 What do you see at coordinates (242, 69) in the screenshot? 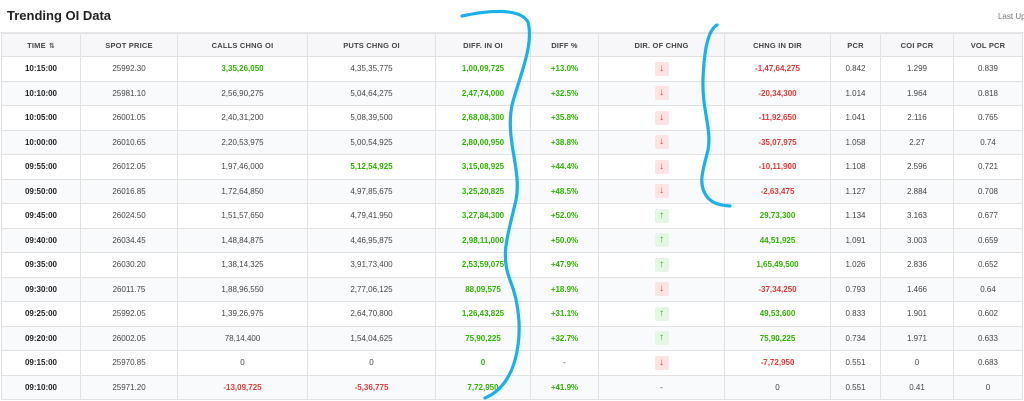
I see `calls-chng-oi-cell: 3,35,26,050` at bounding box center [242, 69].